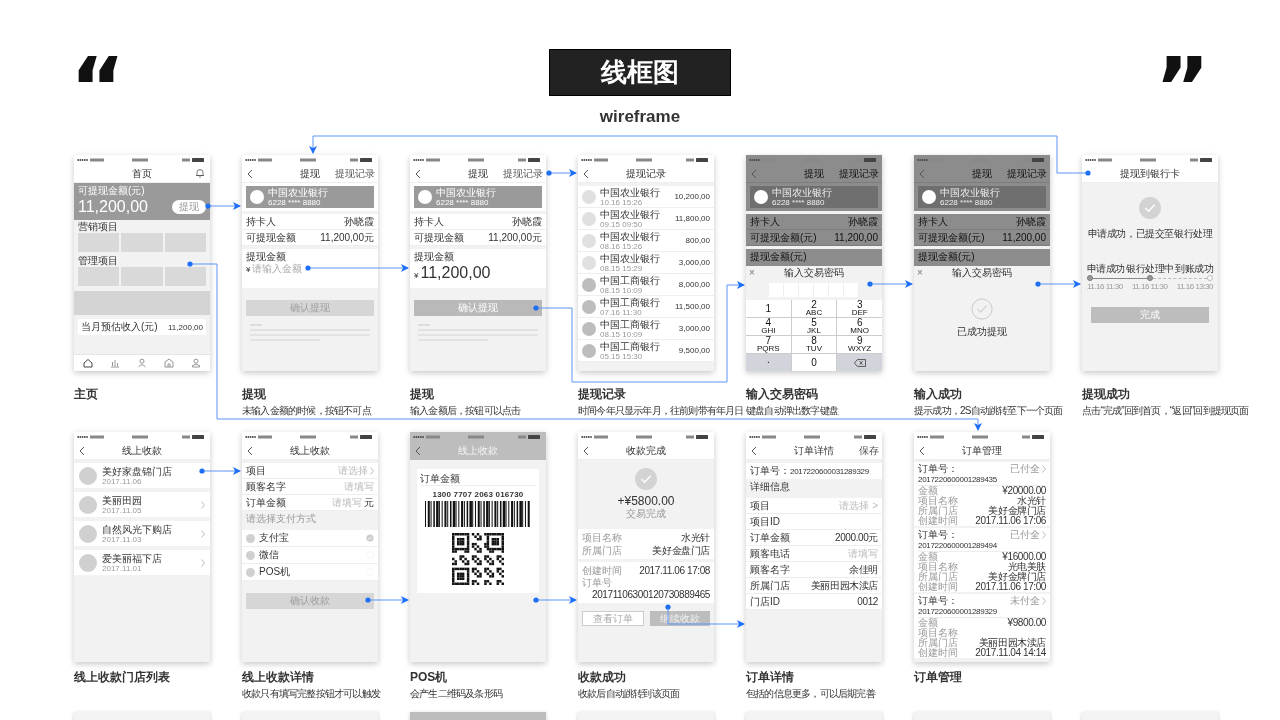 This screenshot has width=1280, height=720. I want to click on order-status: 已付全, so click(1025, 469).